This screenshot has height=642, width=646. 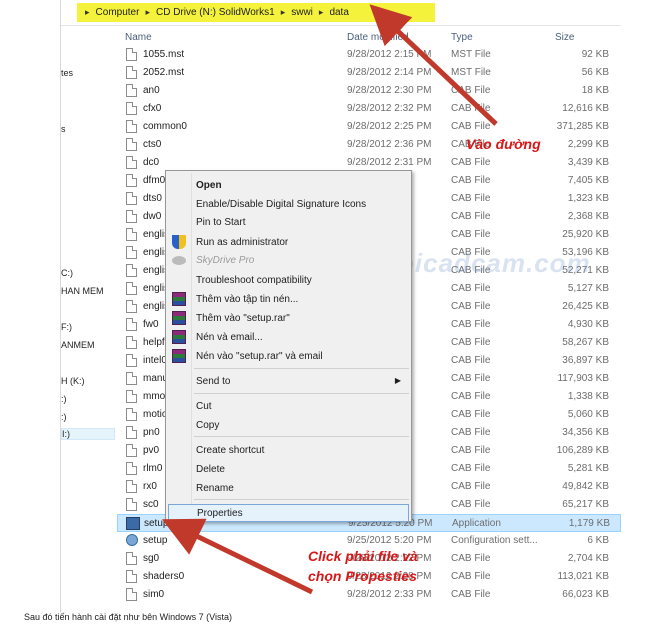 I want to click on annotation-bottom-line1: Click phải file và, so click(x=363, y=556).